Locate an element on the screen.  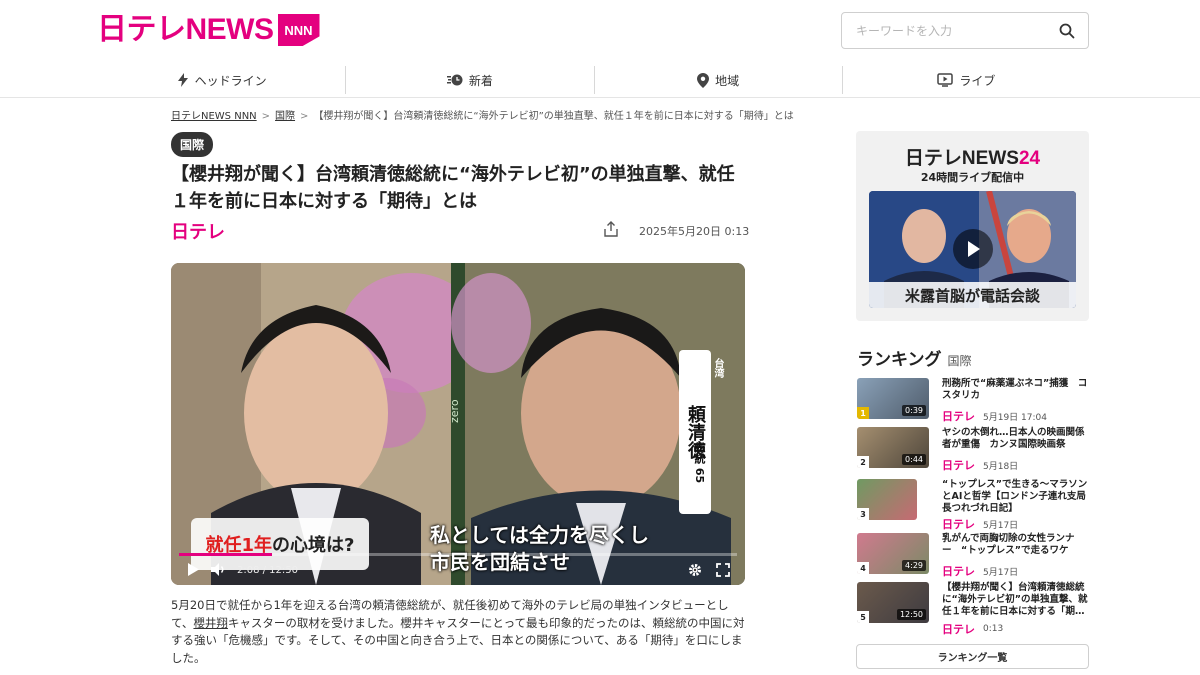
ranking-thumbnail: 5 12:50 is located at coordinates (893, 602).